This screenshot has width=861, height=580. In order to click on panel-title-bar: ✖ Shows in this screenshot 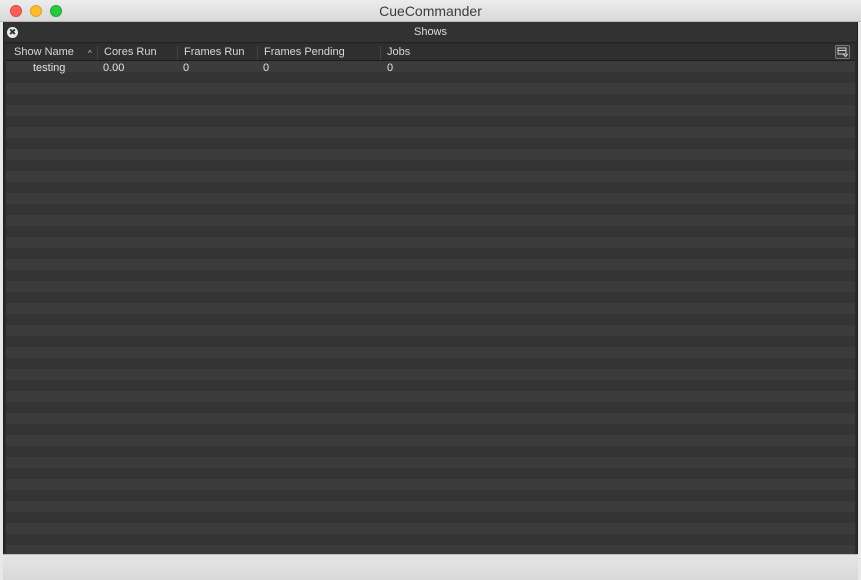, I will do `click(430, 32)`.